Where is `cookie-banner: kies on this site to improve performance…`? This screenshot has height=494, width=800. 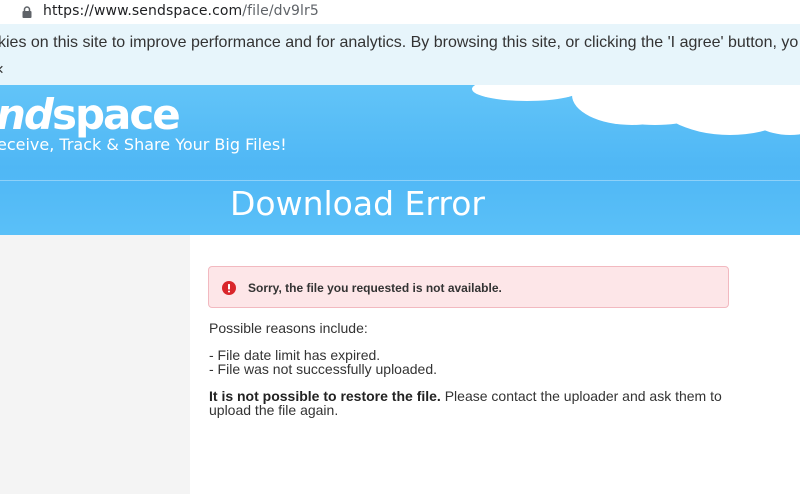 cookie-banner: kies on this site to improve performance… is located at coordinates (400, 54).